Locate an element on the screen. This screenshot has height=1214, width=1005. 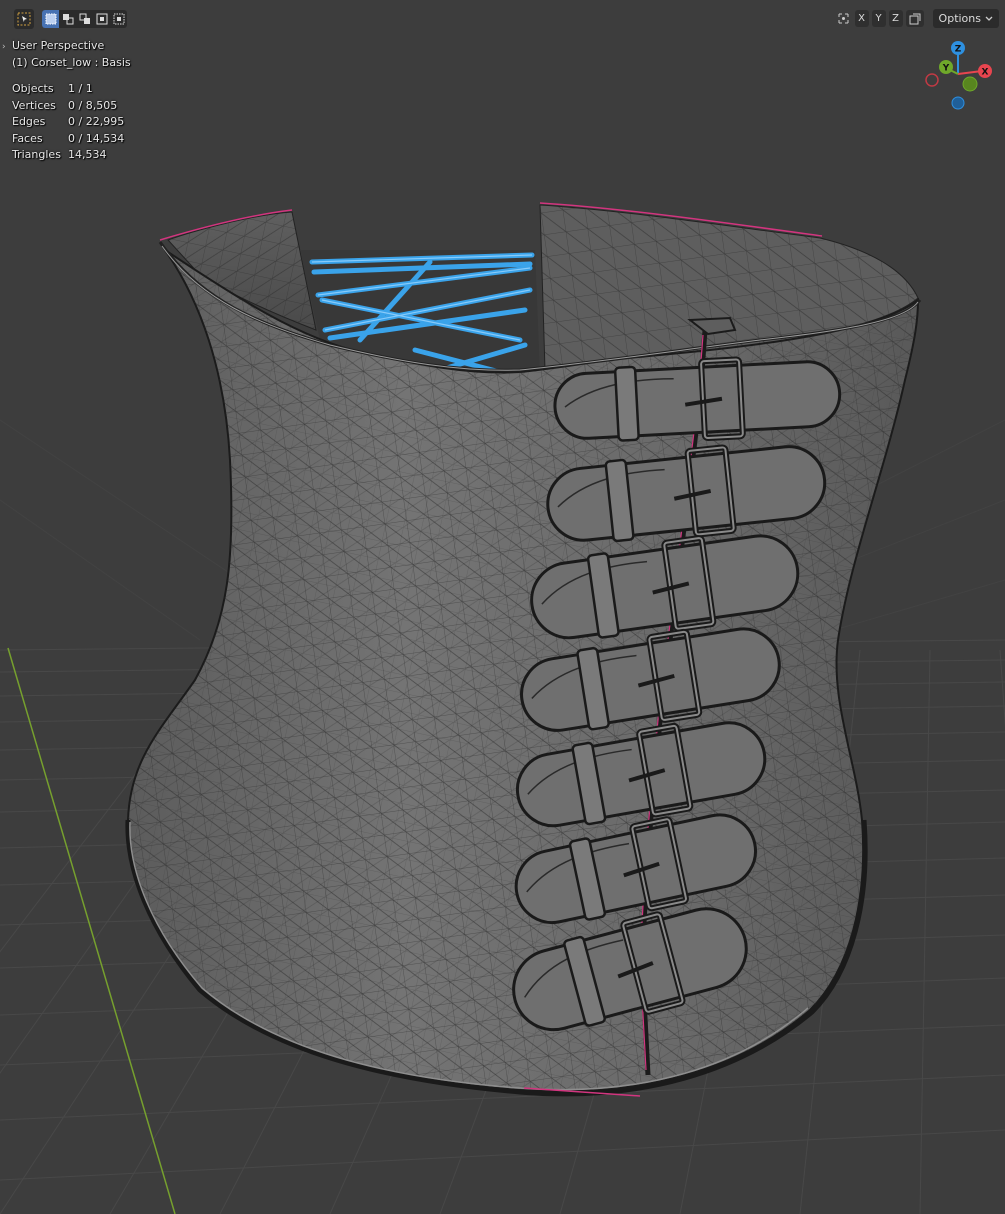
stat-value: 1 / 1 is located at coordinates (80, 88).